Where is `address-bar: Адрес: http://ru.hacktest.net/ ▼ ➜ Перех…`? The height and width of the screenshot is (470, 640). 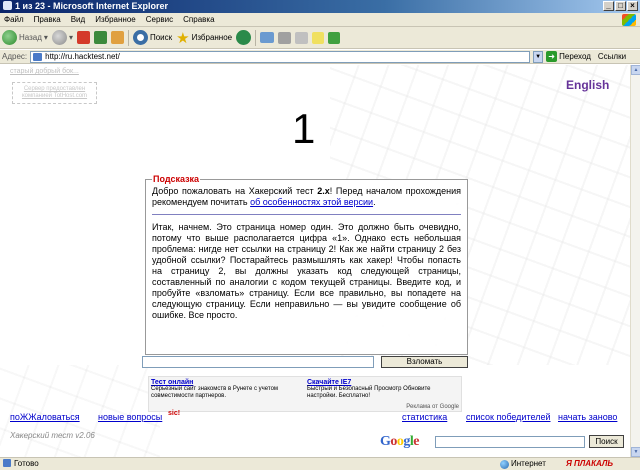 address-bar: Адрес: http://ru.hacktest.net/ ▼ ➜ Перех… is located at coordinates (320, 57).